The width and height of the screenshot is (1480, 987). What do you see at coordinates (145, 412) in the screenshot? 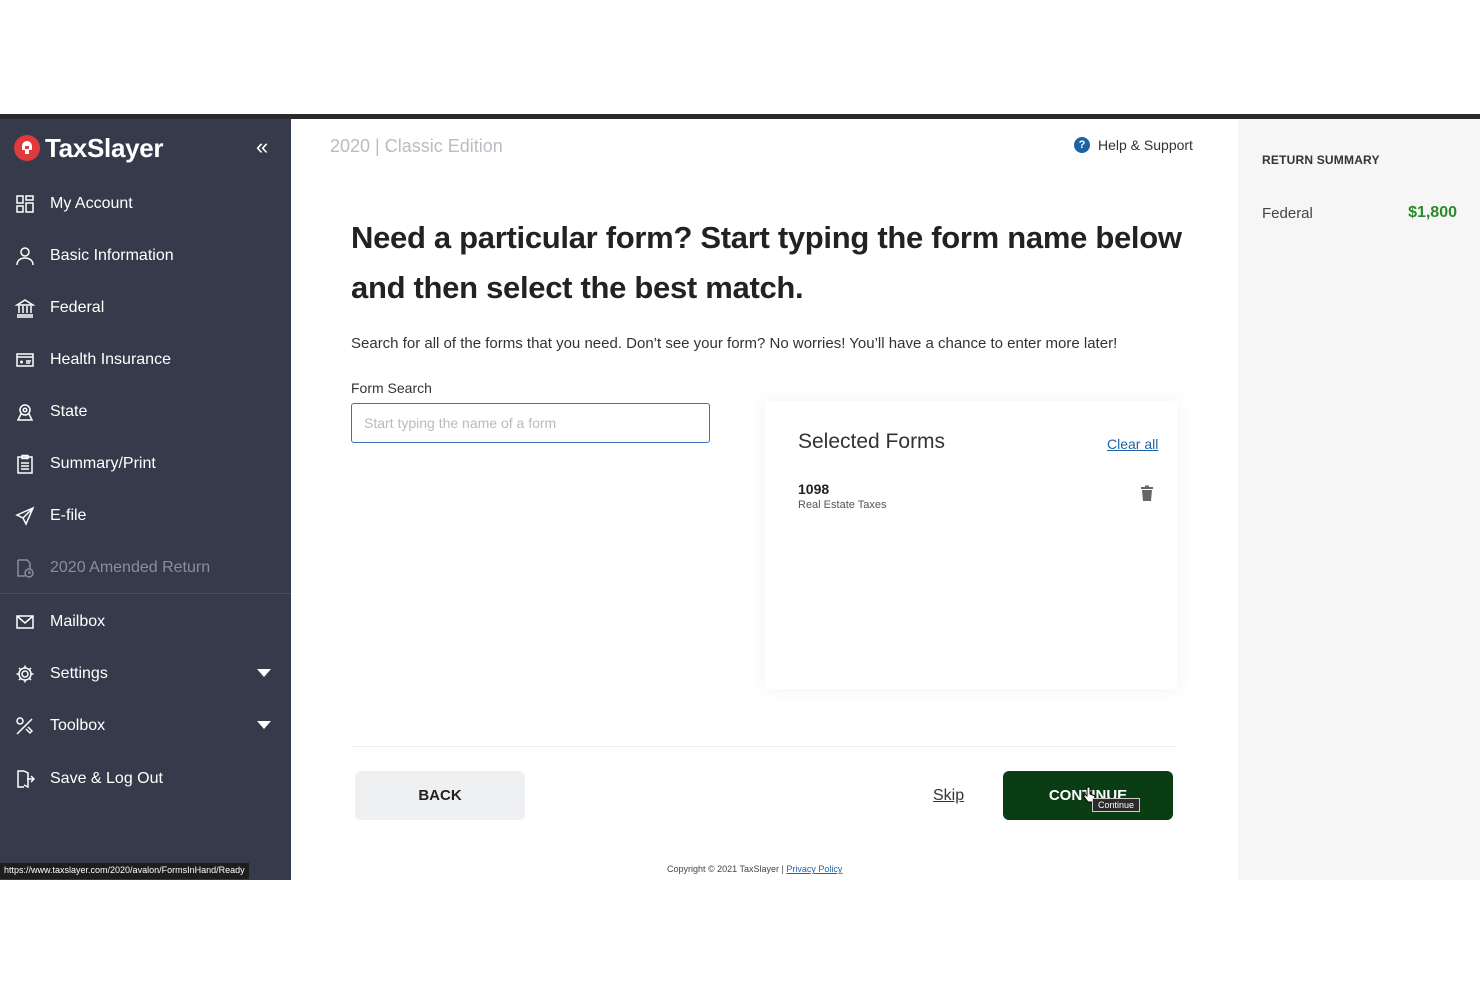
I see `sidebar-item-state: State` at bounding box center [145, 412].